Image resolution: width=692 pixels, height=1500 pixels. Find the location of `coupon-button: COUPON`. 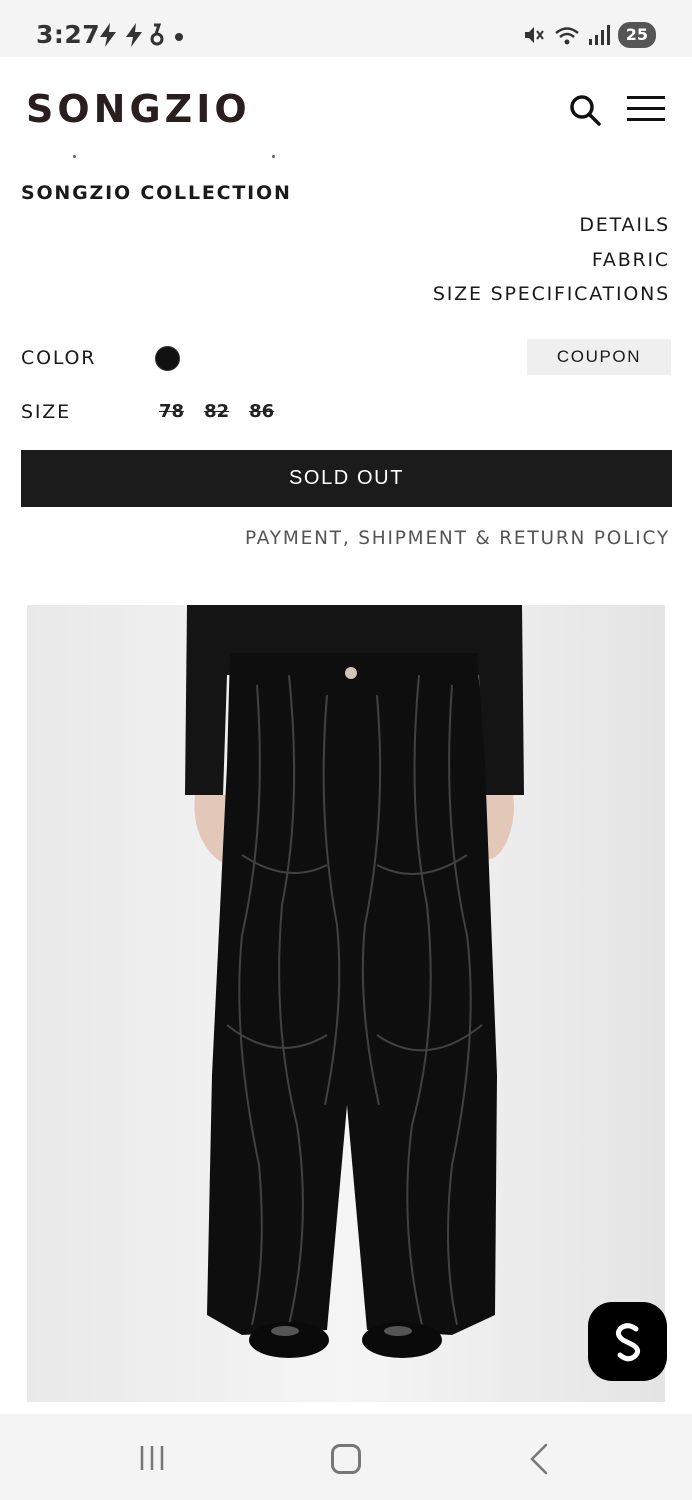

coupon-button: COUPON is located at coordinates (599, 357).